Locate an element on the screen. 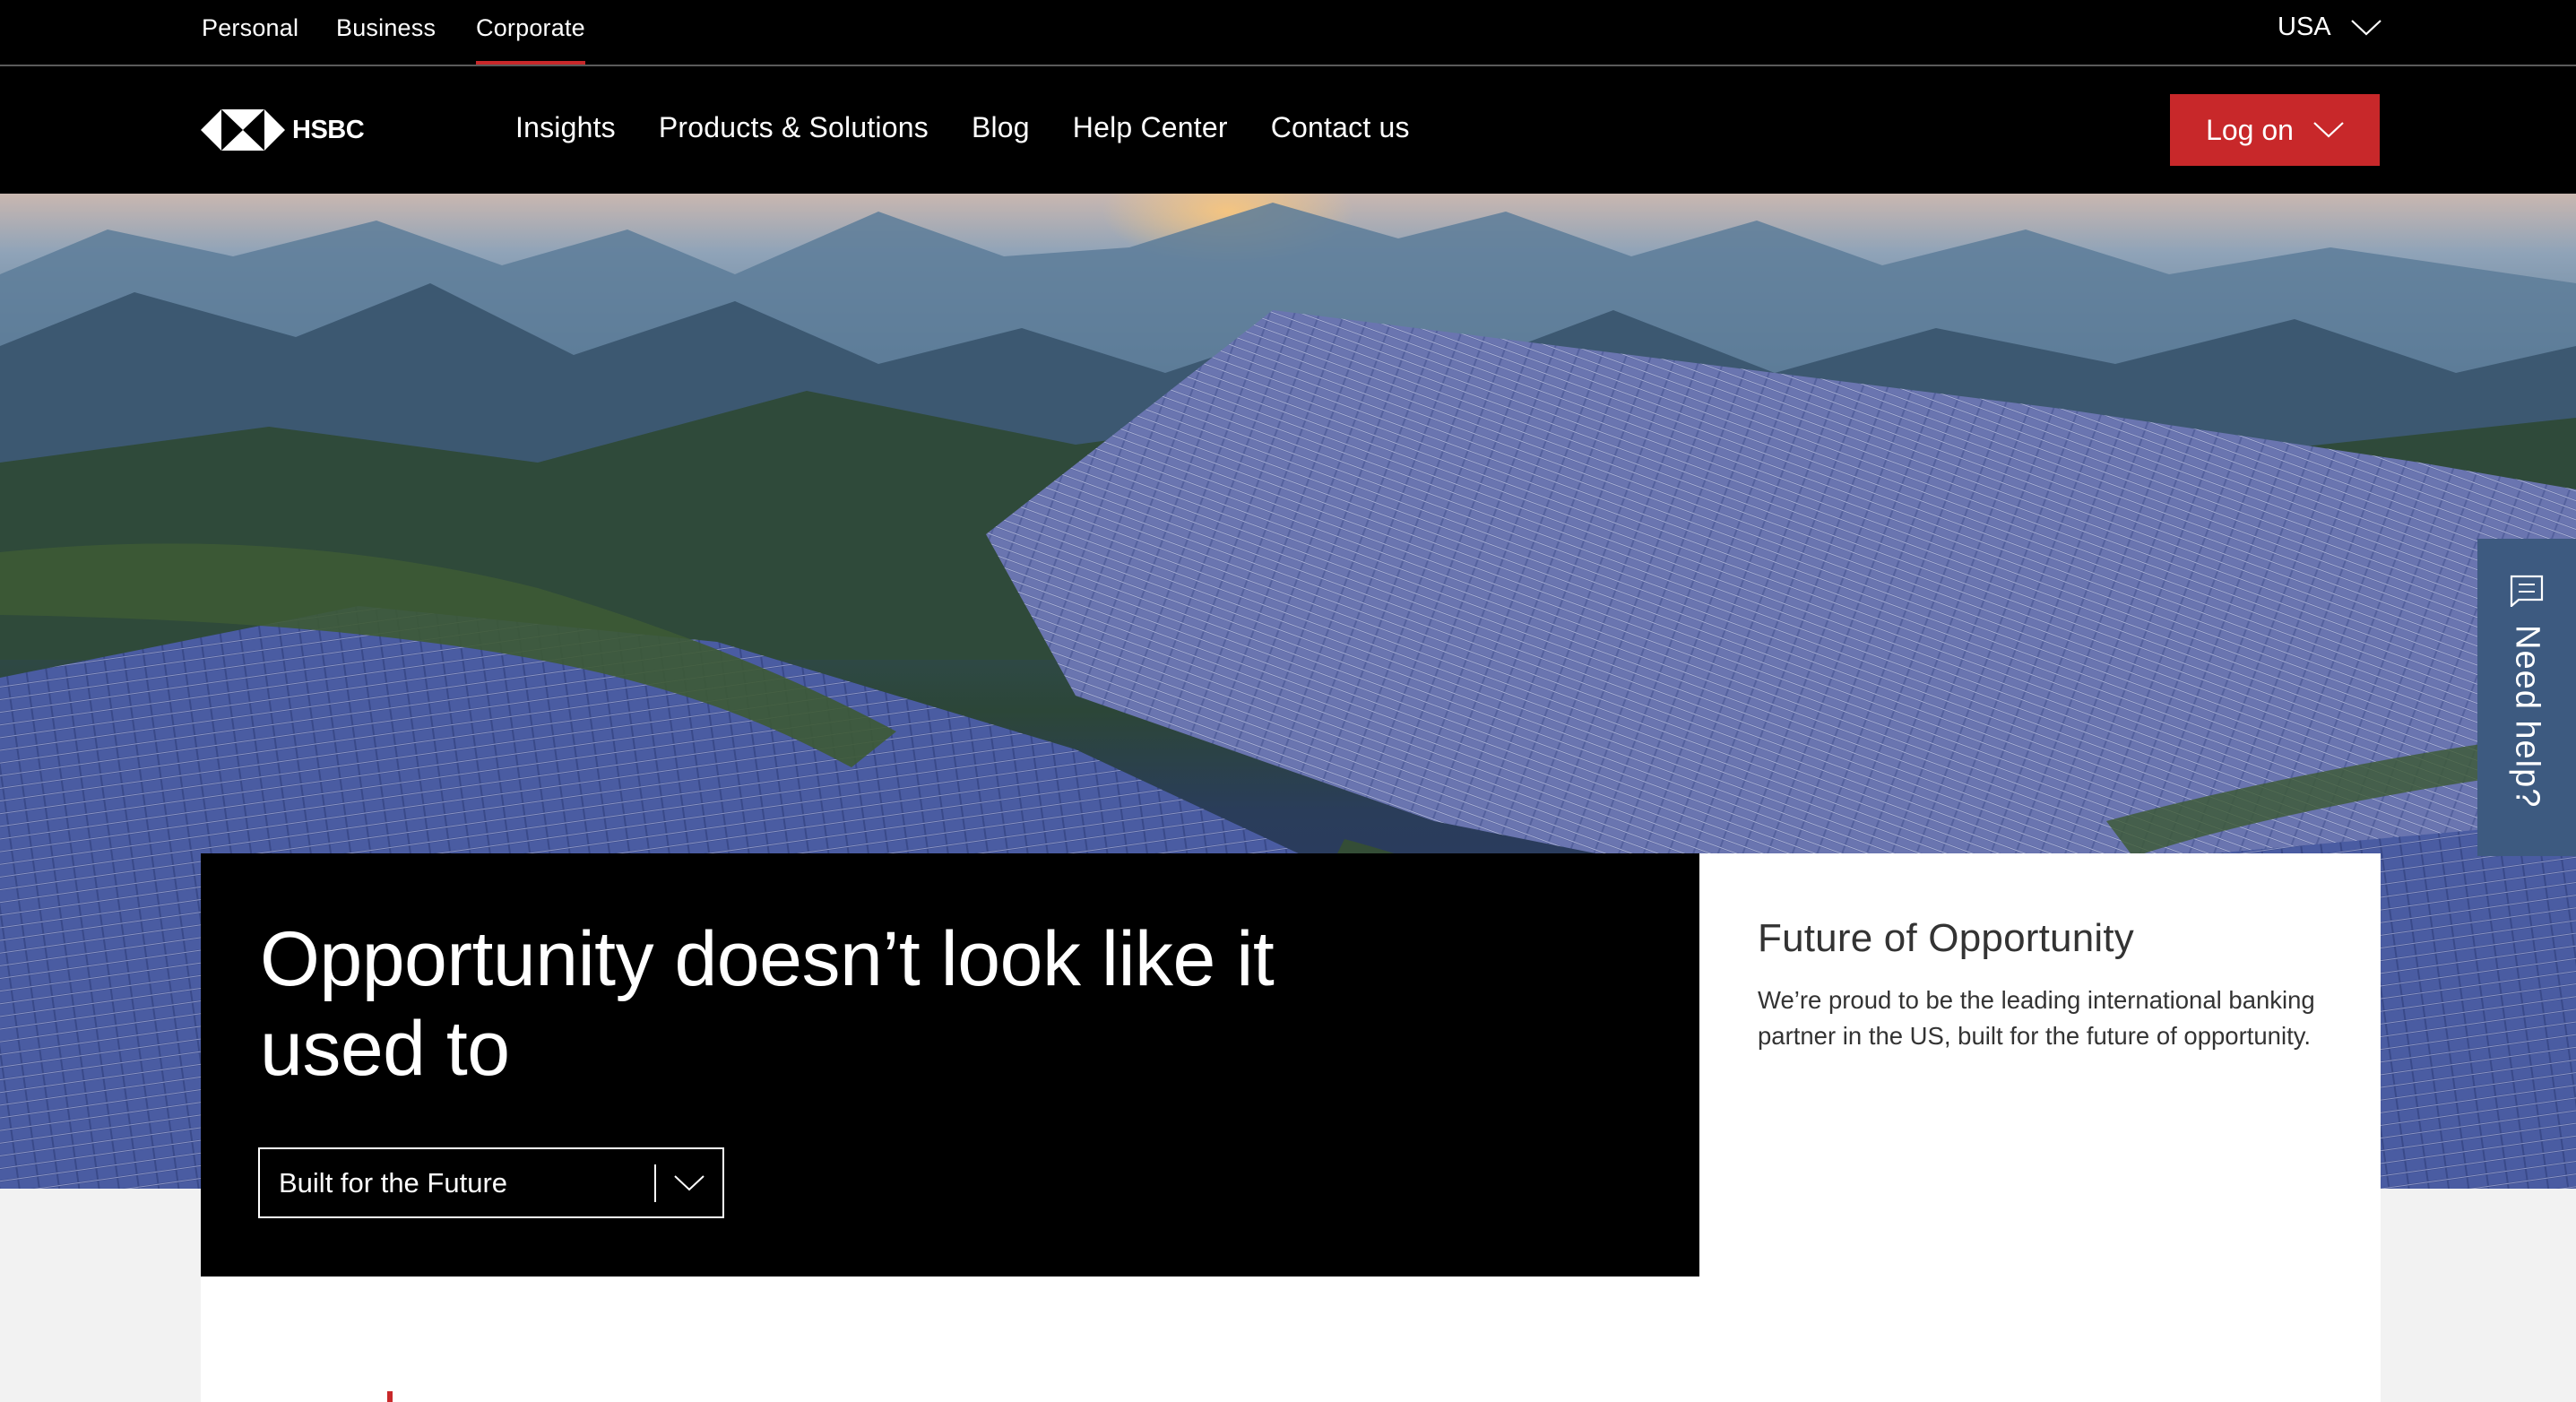 The height and width of the screenshot is (1402, 2576). nav-help-center: Help Center is located at coordinates (1150, 127).